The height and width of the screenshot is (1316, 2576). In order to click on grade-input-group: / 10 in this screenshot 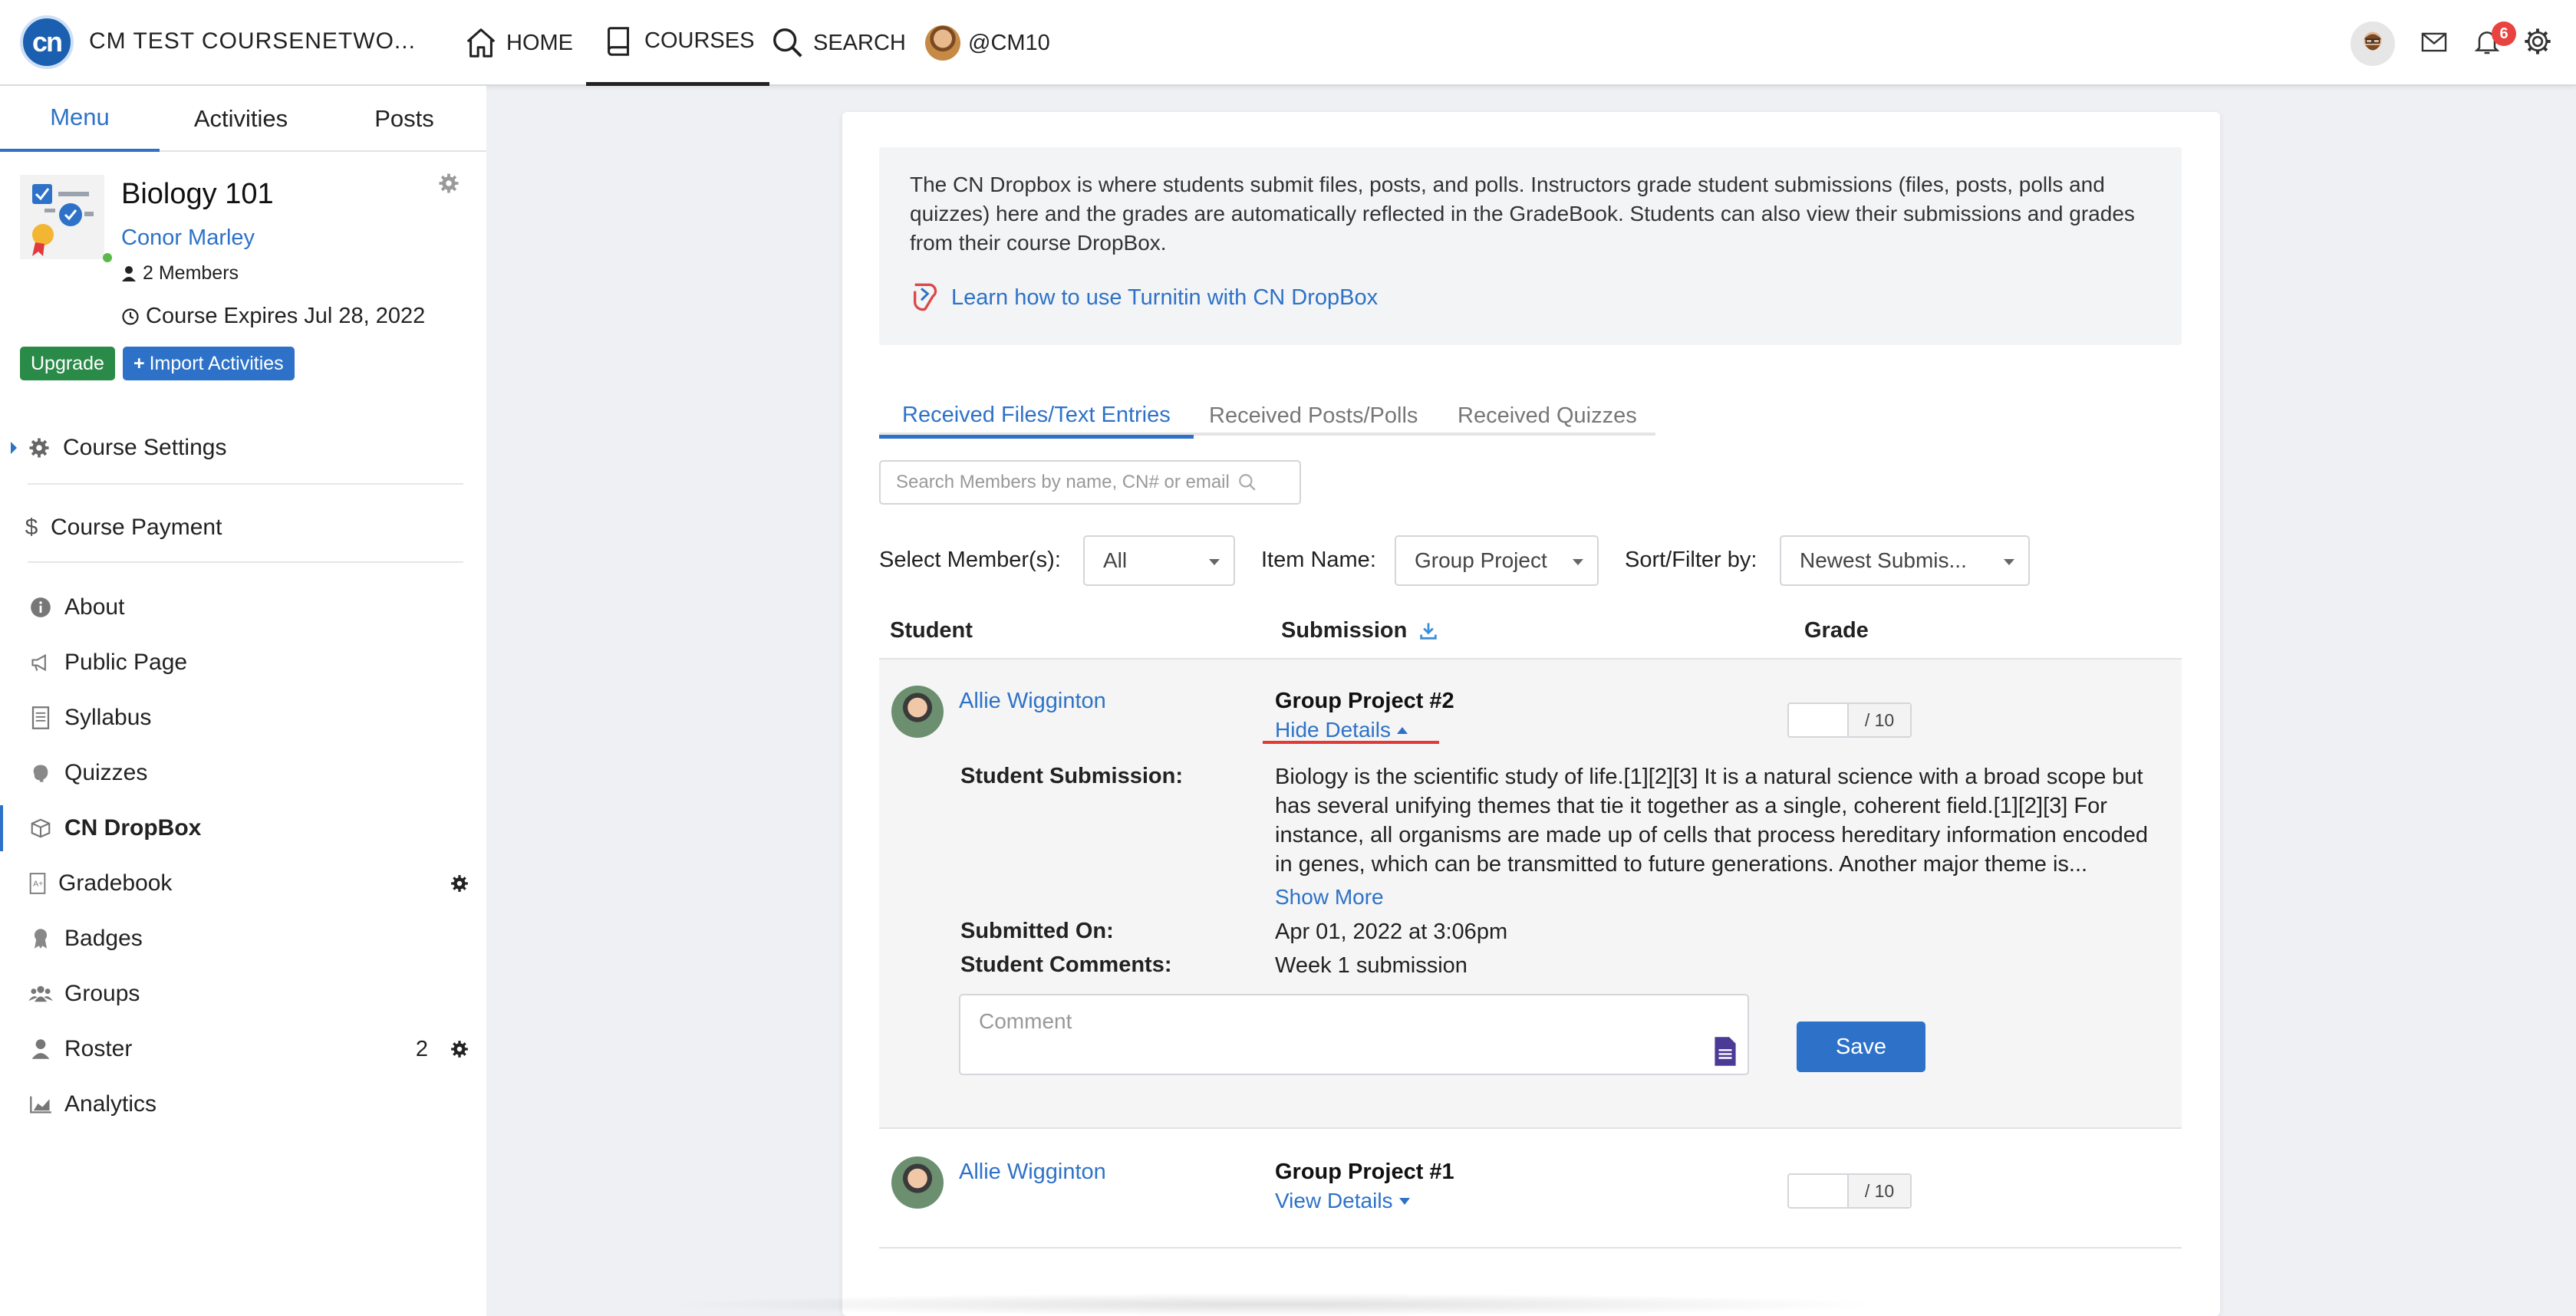, I will do `click(1849, 720)`.